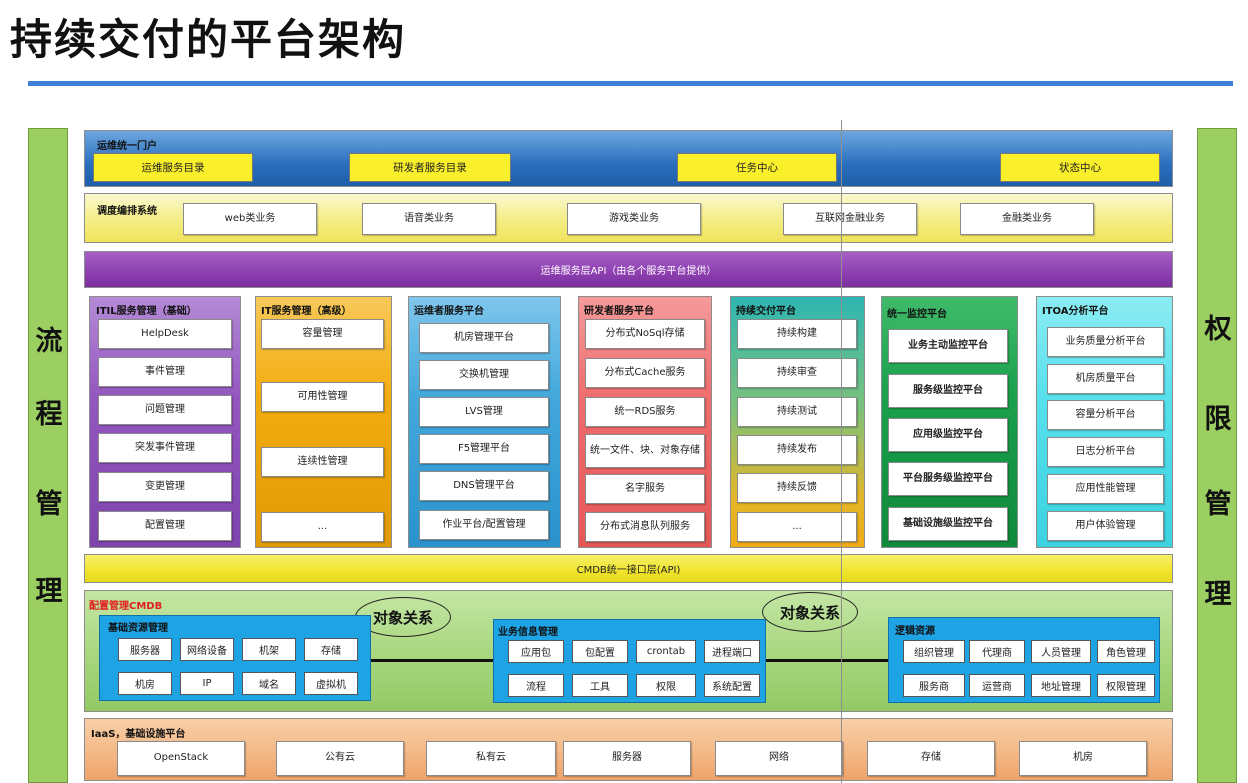  What do you see at coordinates (1105, 489) in the screenshot?
I see `platform-item: 应用性能管理` at bounding box center [1105, 489].